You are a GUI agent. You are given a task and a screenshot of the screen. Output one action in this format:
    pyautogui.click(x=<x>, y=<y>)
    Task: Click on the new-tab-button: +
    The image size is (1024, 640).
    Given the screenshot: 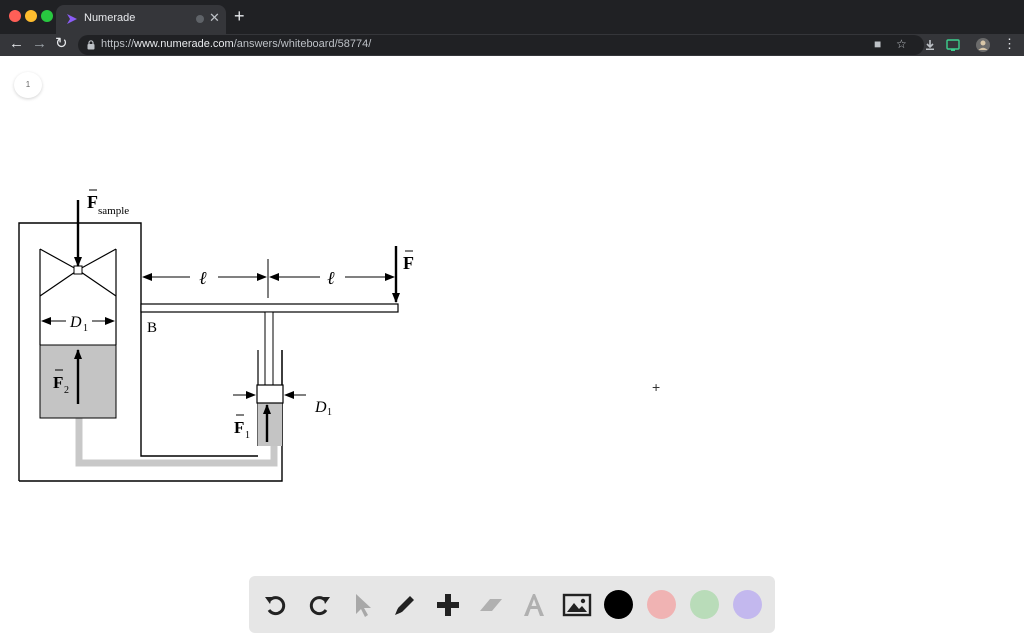 What is the action you would take?
    pyautogui.click(x=239, y=16)
    